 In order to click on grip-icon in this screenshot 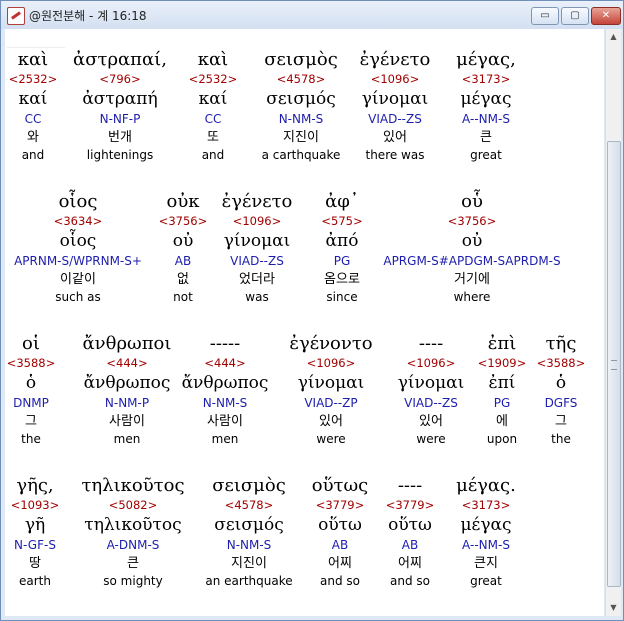, I will do `click(614, 365)`.